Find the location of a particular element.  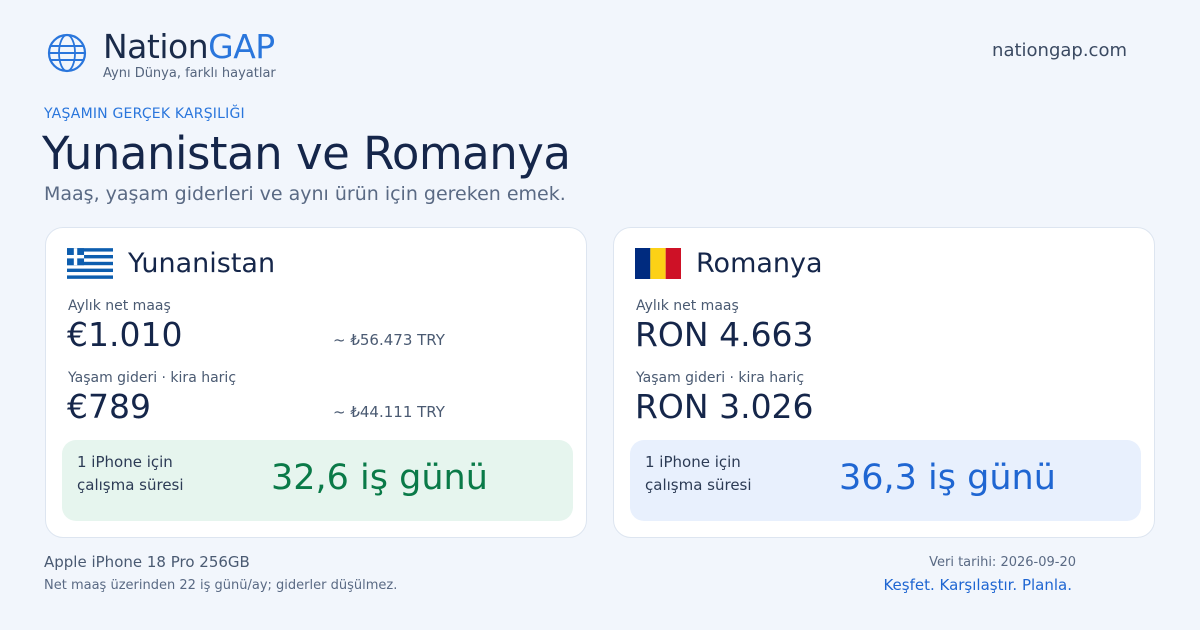

salary-value: RON 4.663 is located at coordinates (724, 334).